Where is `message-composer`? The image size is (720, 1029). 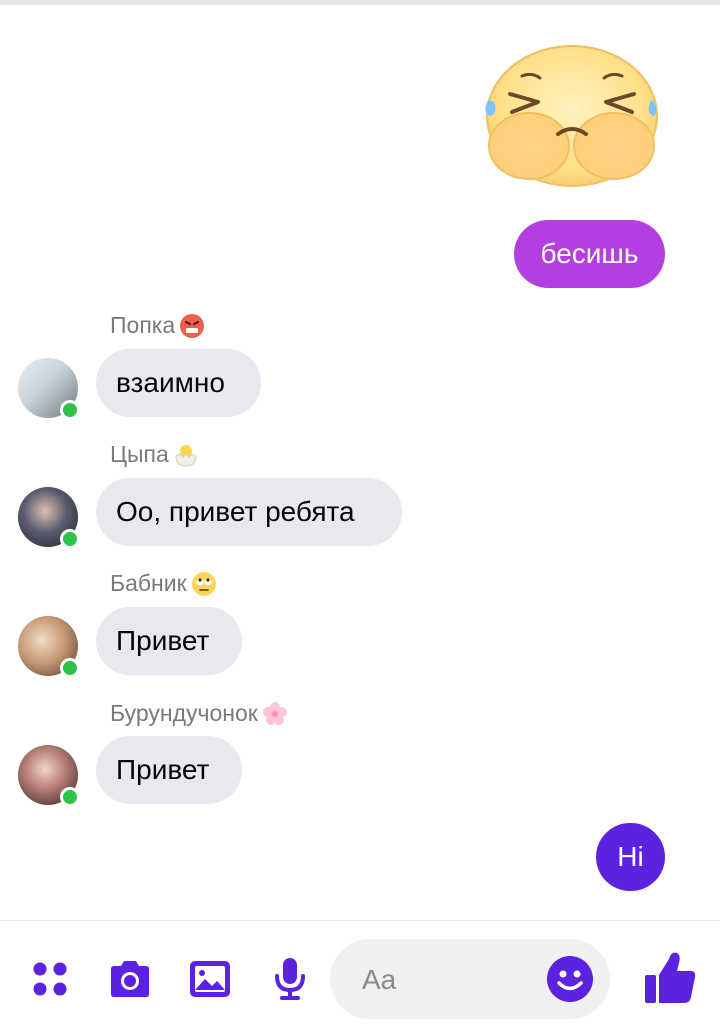 message-composer is located at coordinates (470, 979).